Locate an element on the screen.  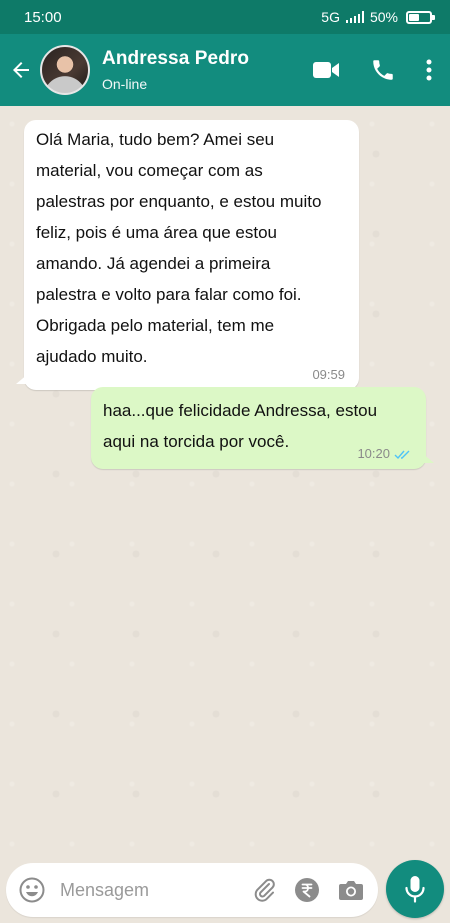
attach-icon is located at coordinates (264, 890).